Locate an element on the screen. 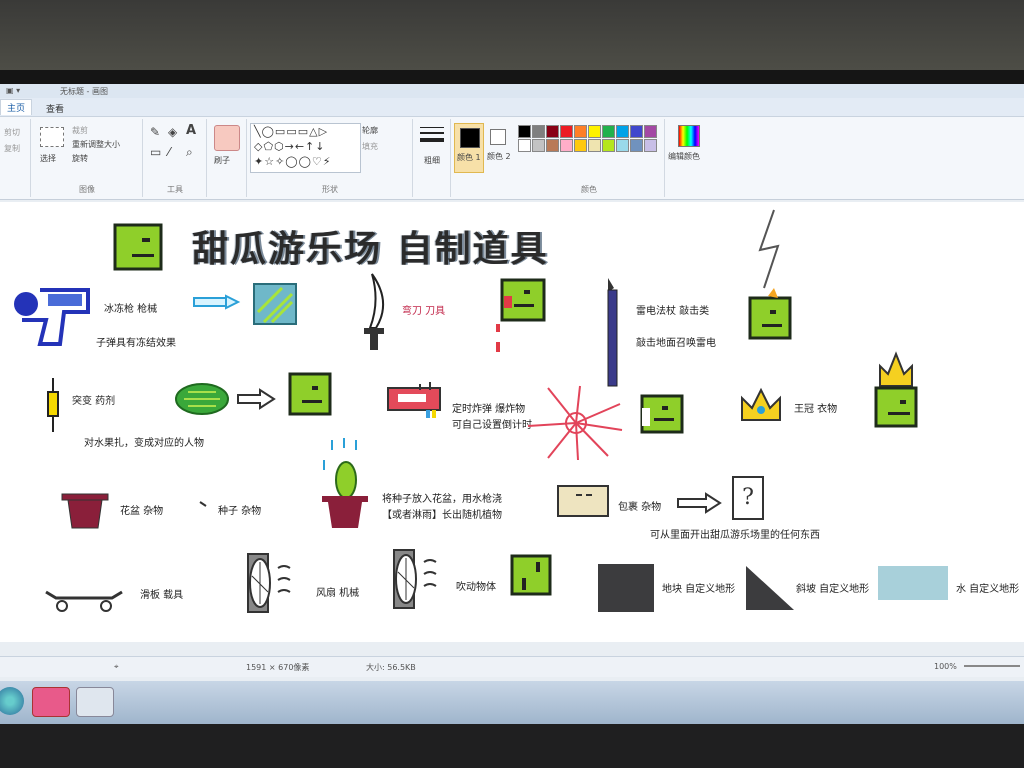  fill-button: 填充 is located at coordinates (370, 146).